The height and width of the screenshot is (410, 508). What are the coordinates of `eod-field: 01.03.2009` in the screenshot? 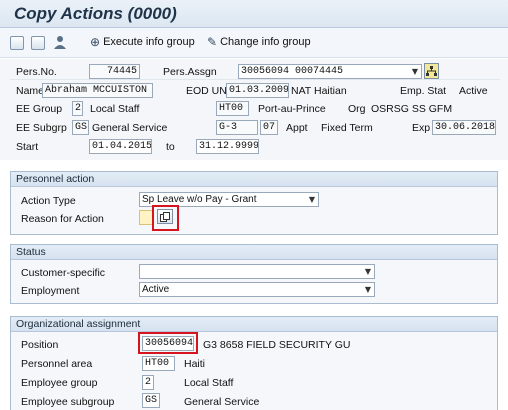 It's located at (257, 90).